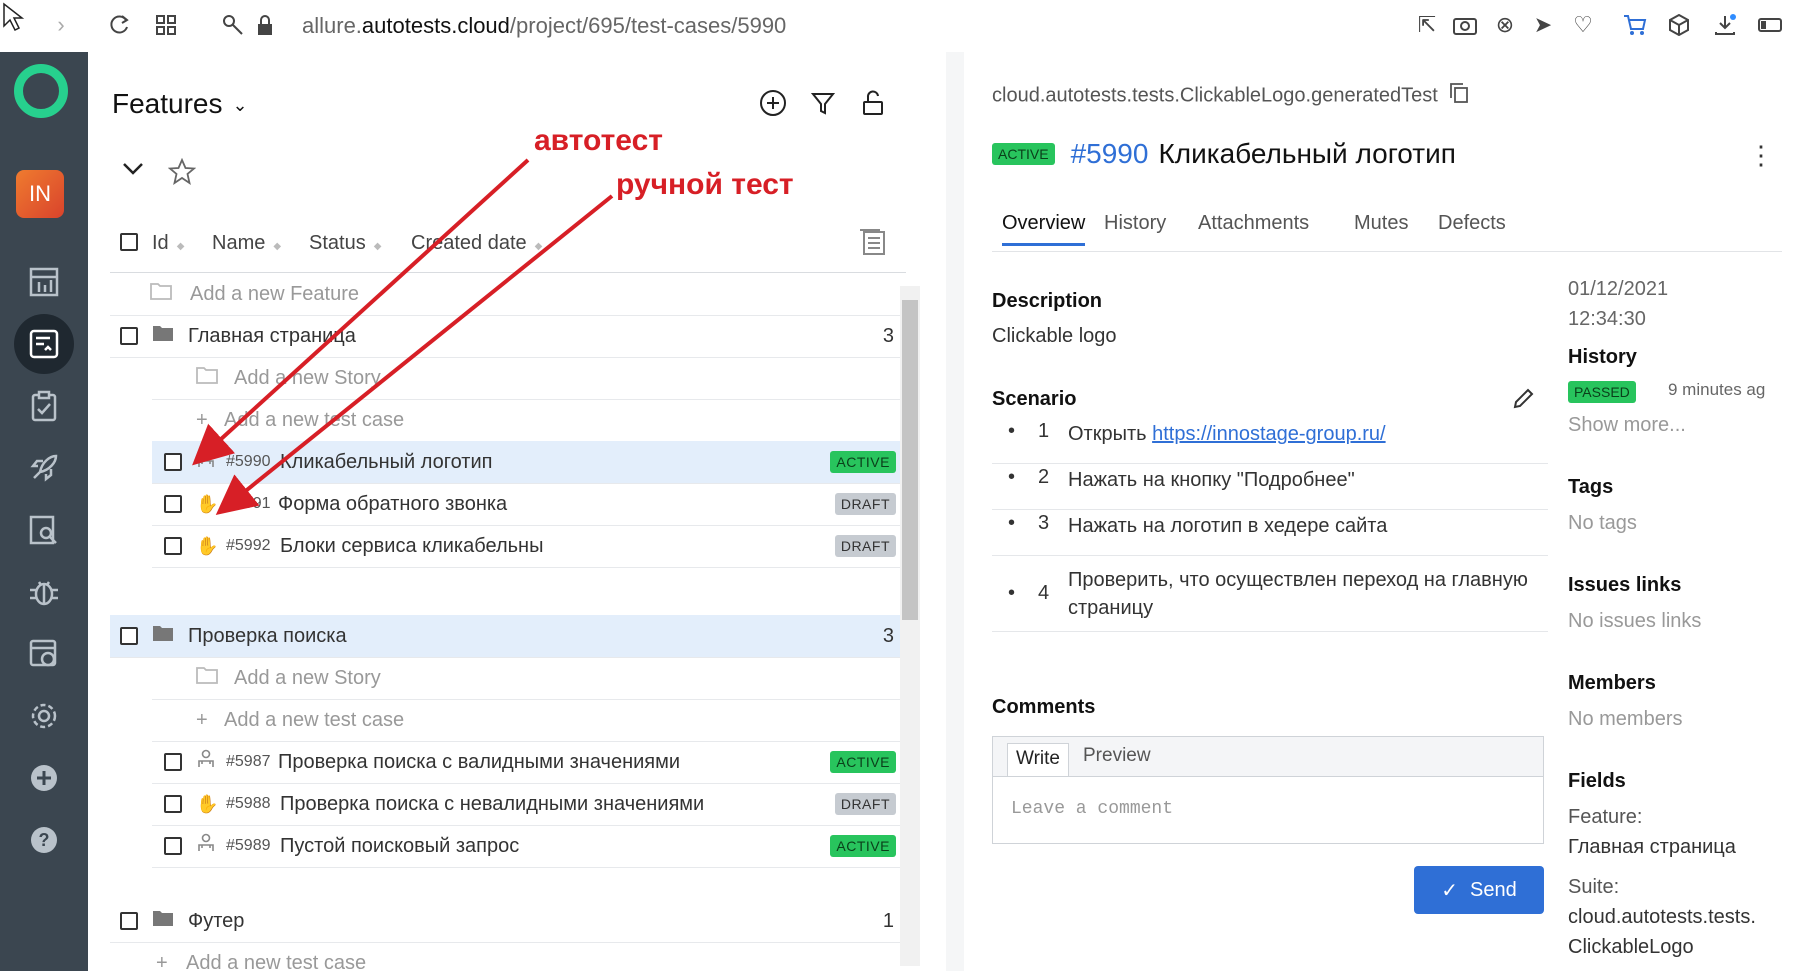 The height and width of the screenshot is (971, 1801). I want to click on arrow-to-autotest, so click(361, 312).